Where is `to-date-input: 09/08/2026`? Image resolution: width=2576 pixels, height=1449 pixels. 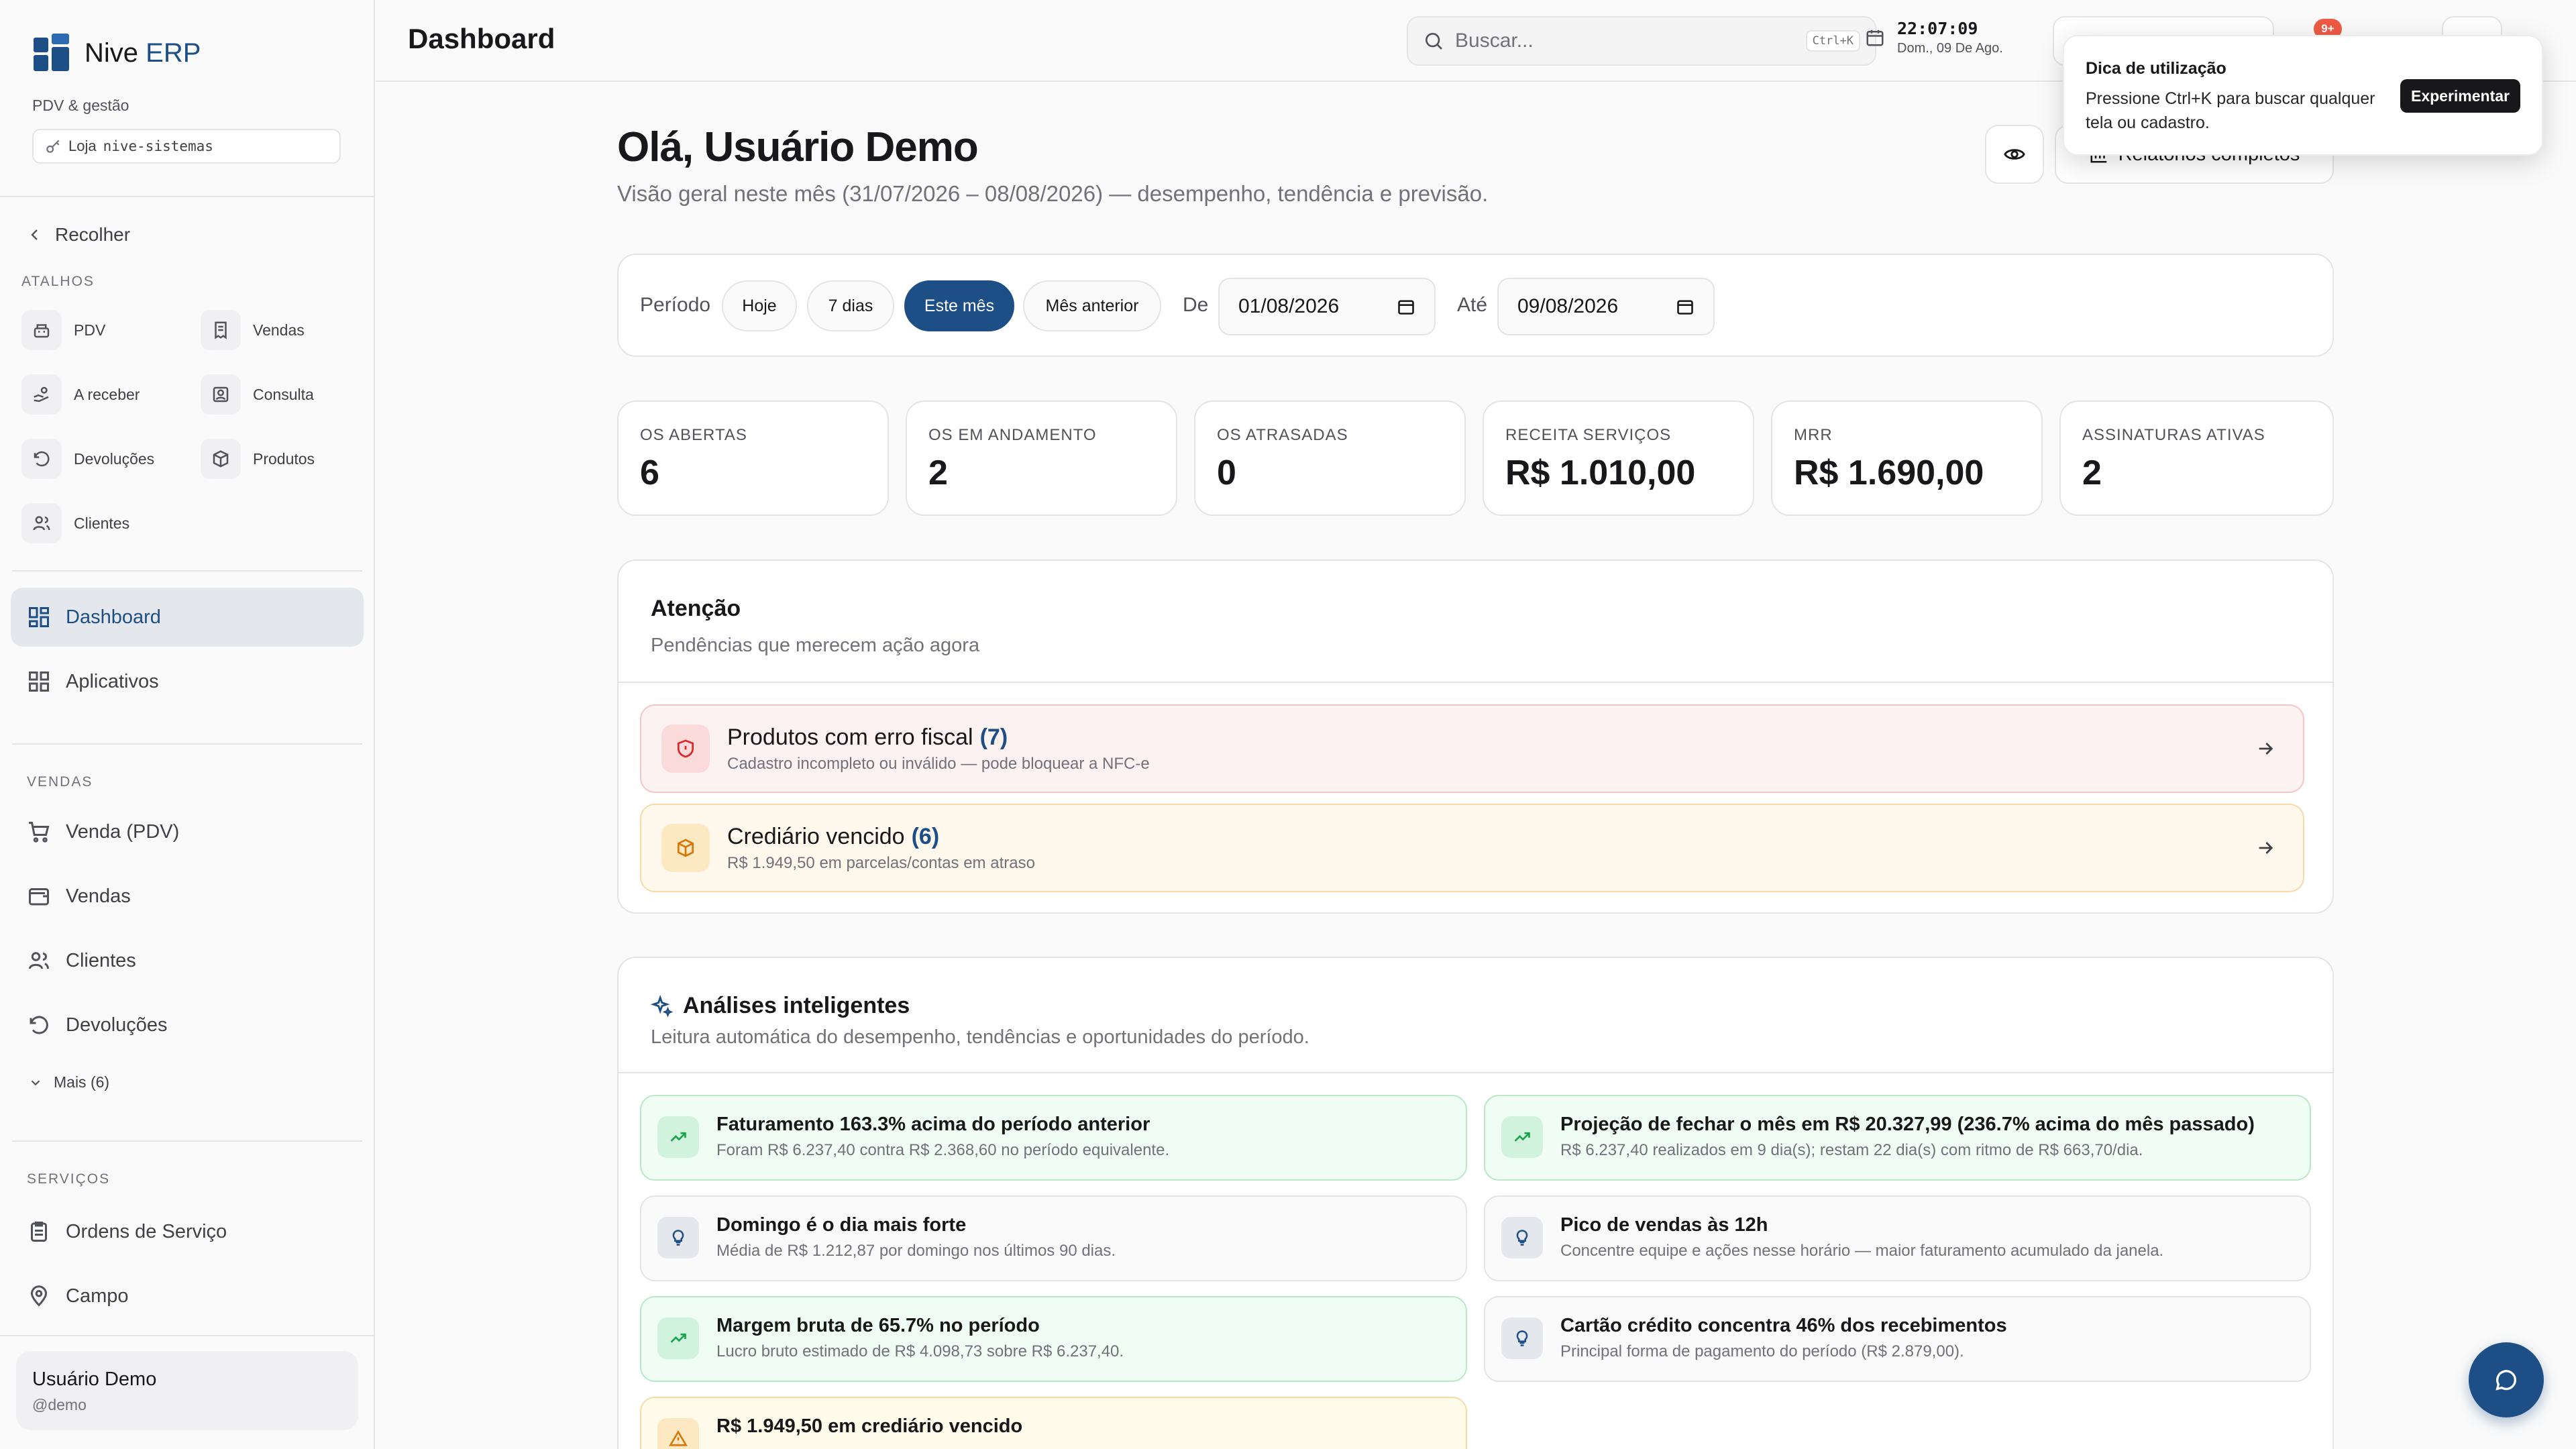
to-date-input: 09/08/2026 is located at coordinates (1606, 306).